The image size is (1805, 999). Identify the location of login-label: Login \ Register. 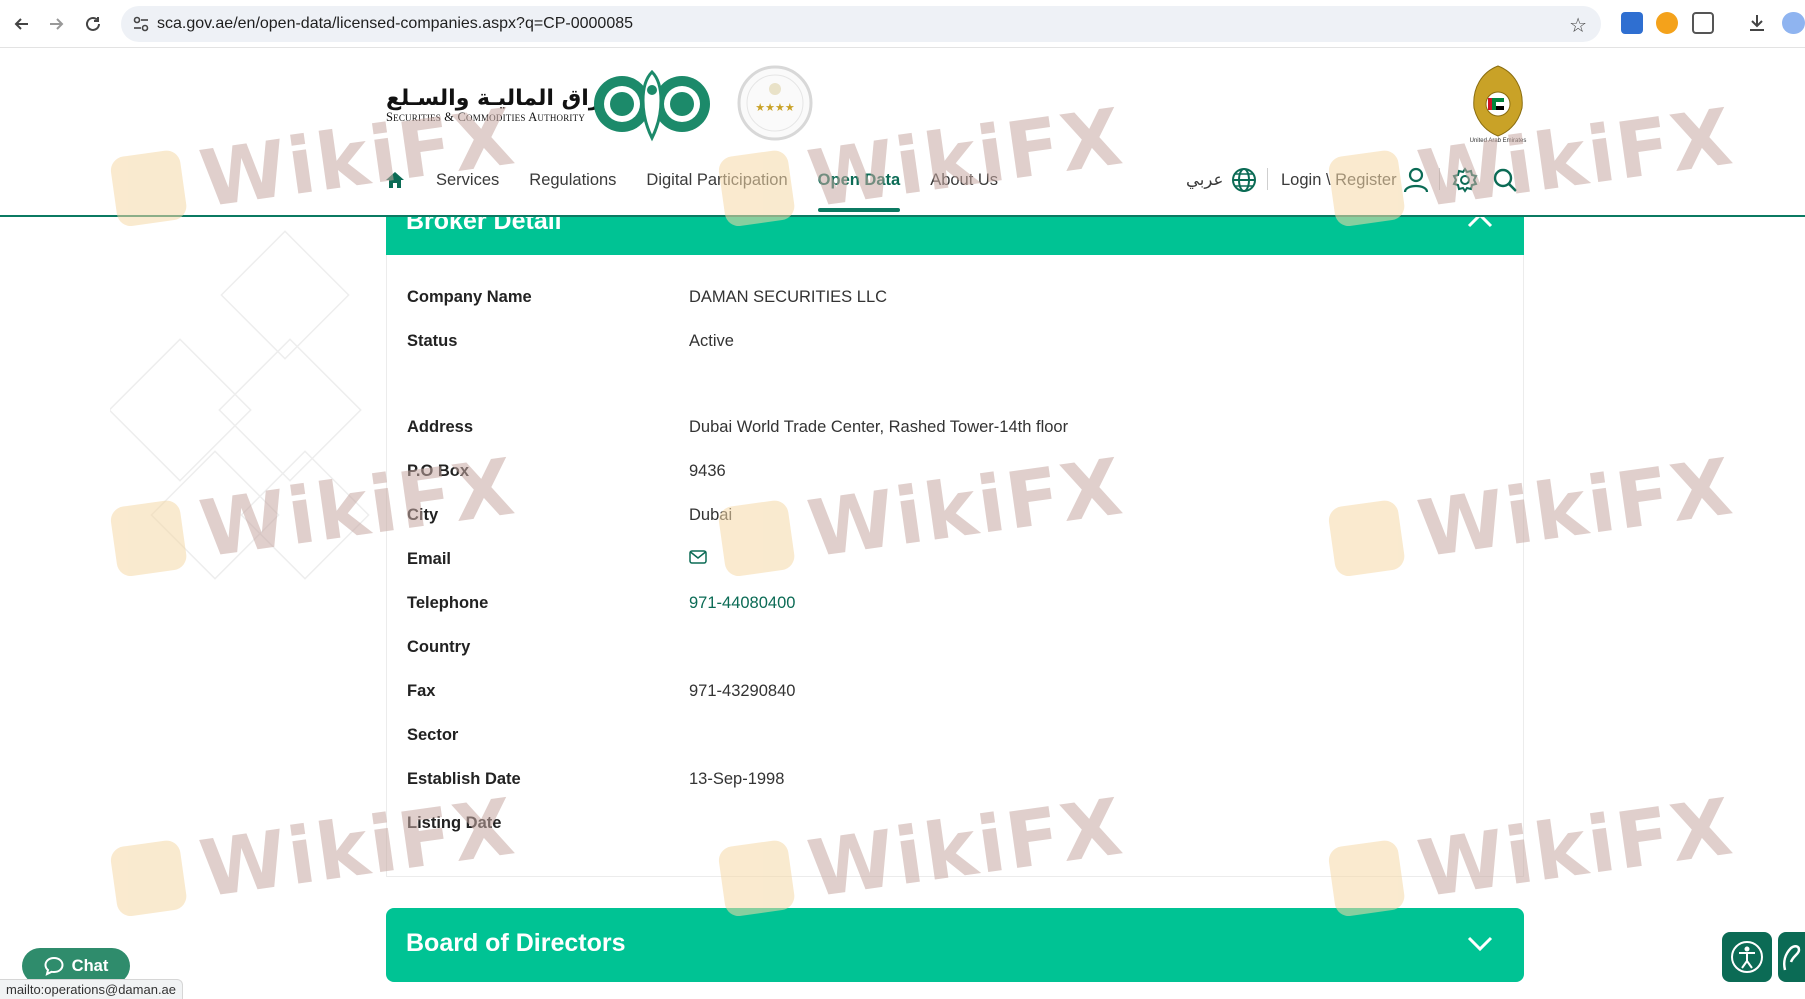
(1339, 179).